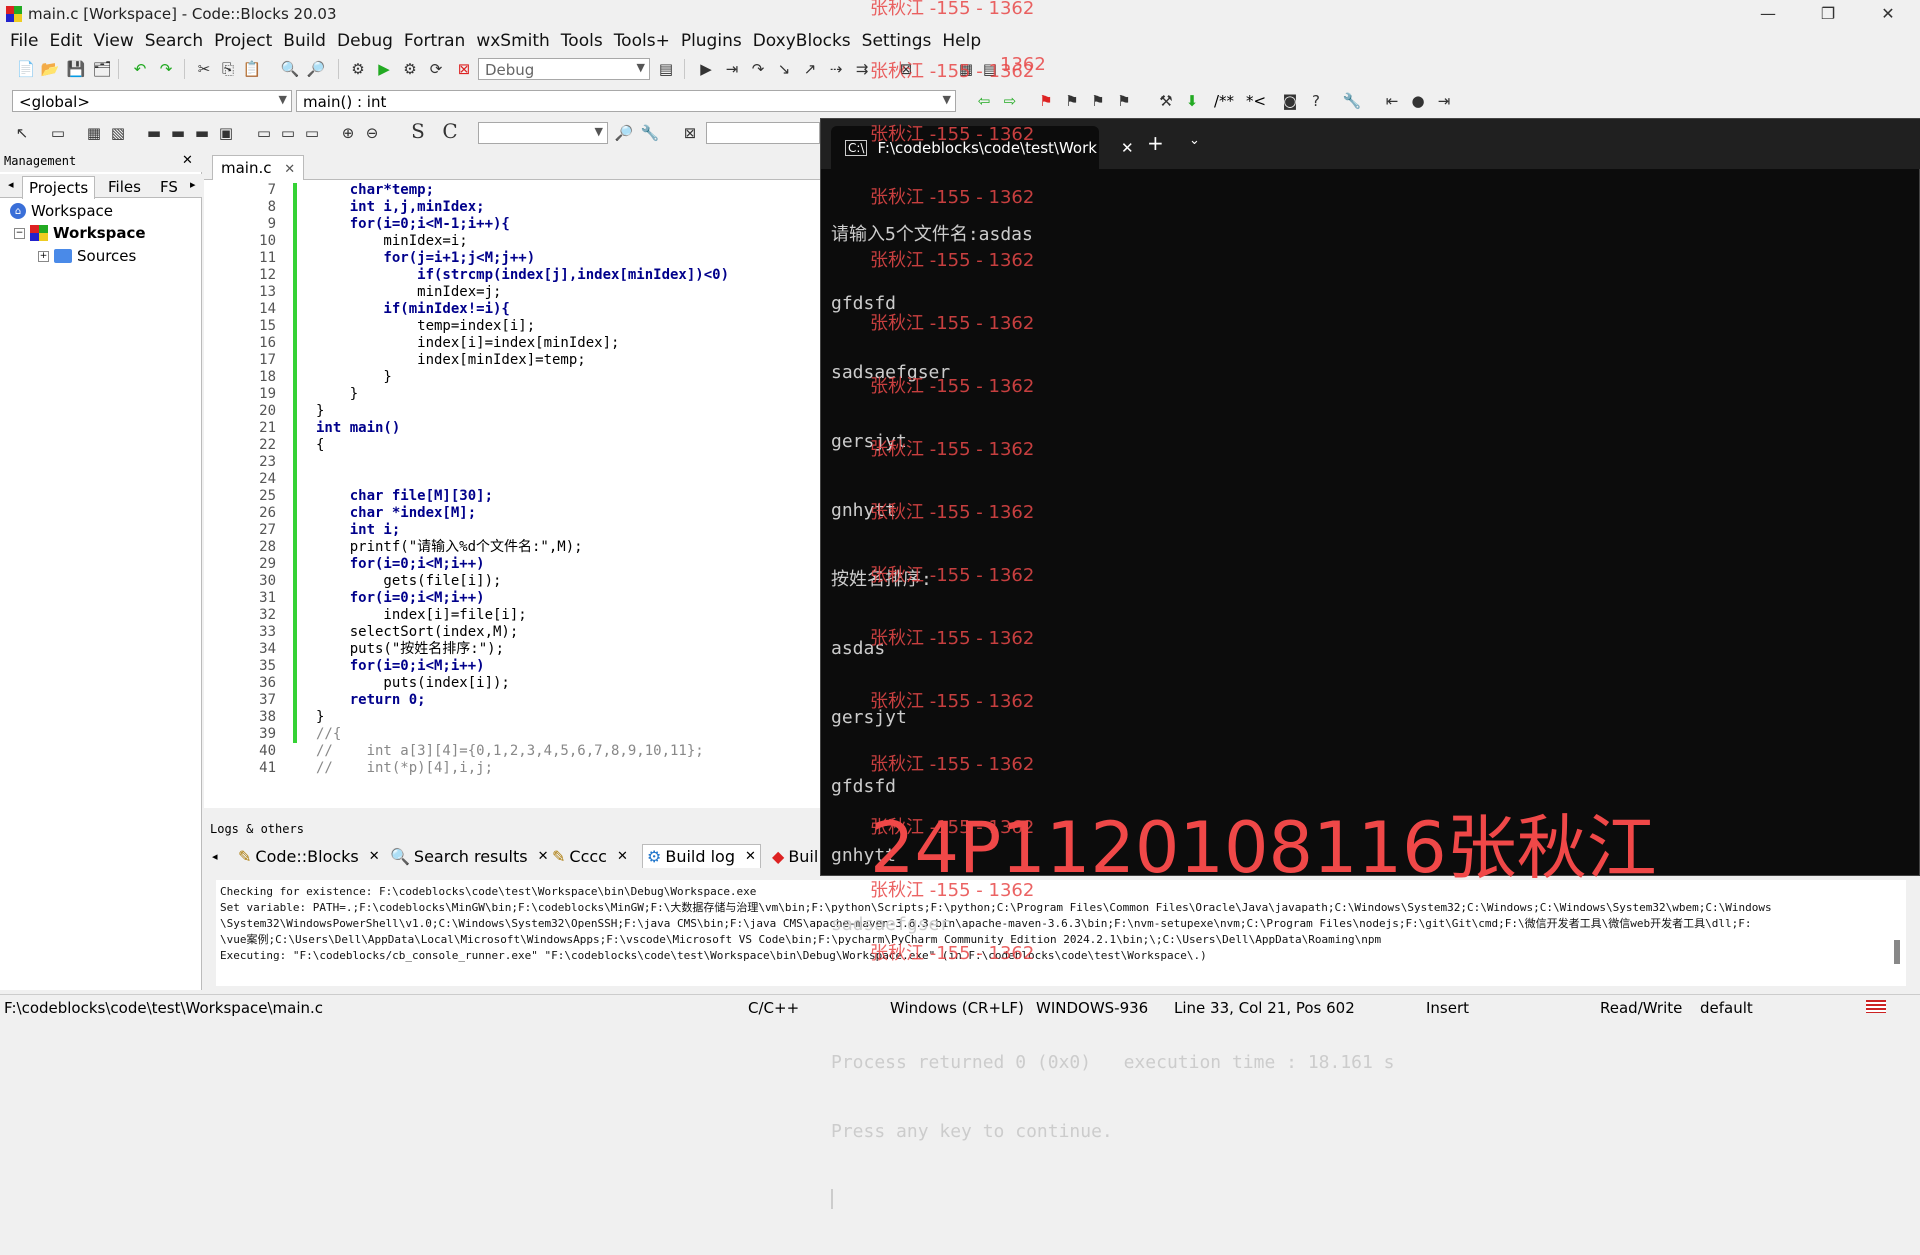  What do you see at coordinates (440, 41) in the screenshot?
I see `menu-fortran: Fortran` at bounding box center [440, 41].